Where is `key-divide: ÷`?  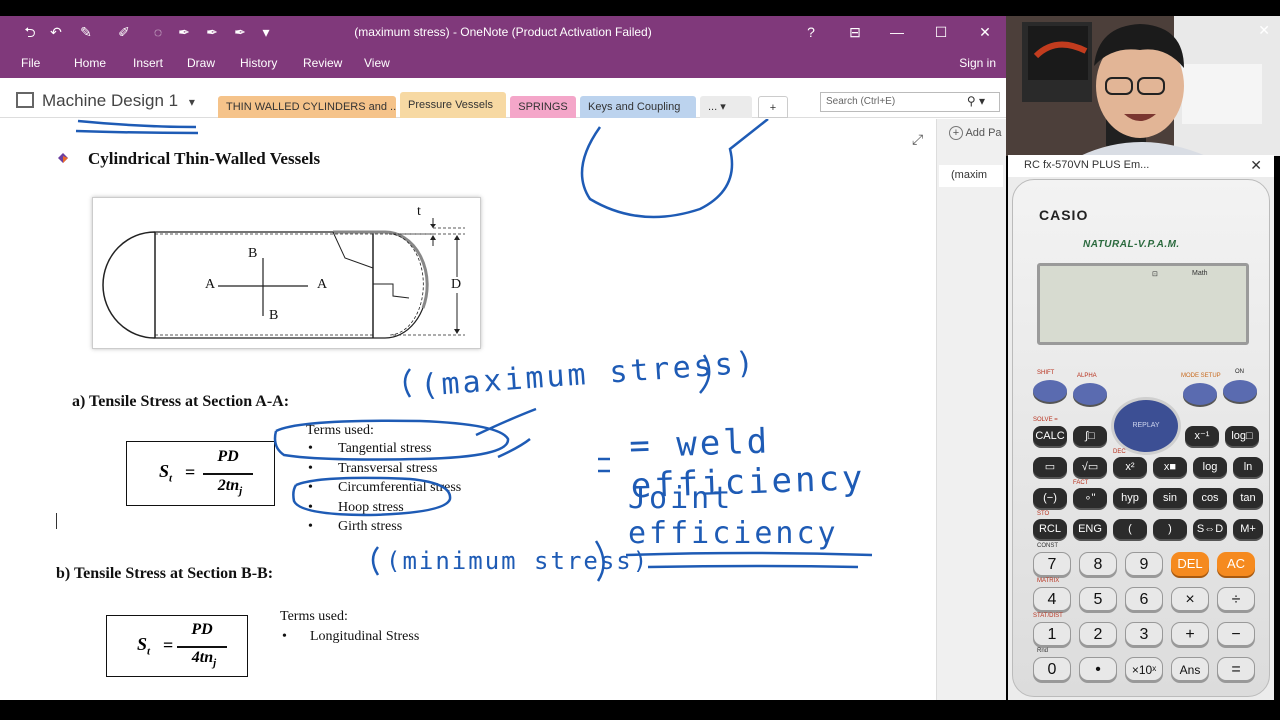
key-divide: ÷ is located at coordinates (1236, 599).